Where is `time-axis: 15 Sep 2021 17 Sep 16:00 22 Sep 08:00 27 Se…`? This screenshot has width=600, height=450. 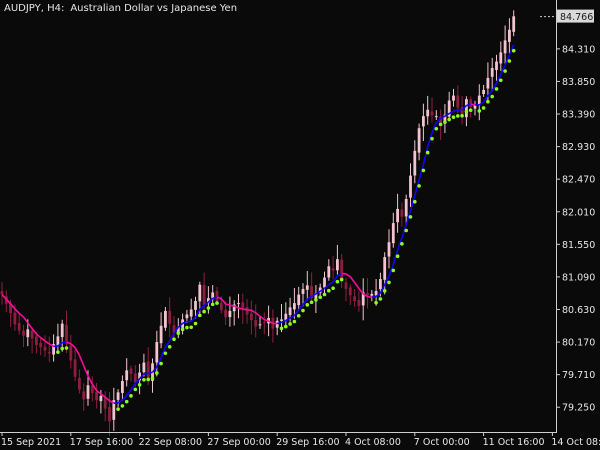
time-axis: 15 Sep 2021 17 Sep 16:00 22 Sep 08:00 27 Se… is located at coordinates (300, 440).